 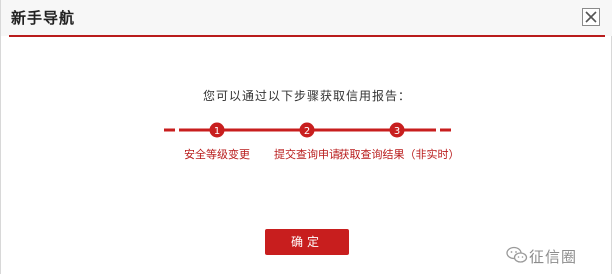 What do you see at coordinates (43, 18) in the screenshot?
I see `dialog-title: 新手导航` at bounding box center [43, 18].